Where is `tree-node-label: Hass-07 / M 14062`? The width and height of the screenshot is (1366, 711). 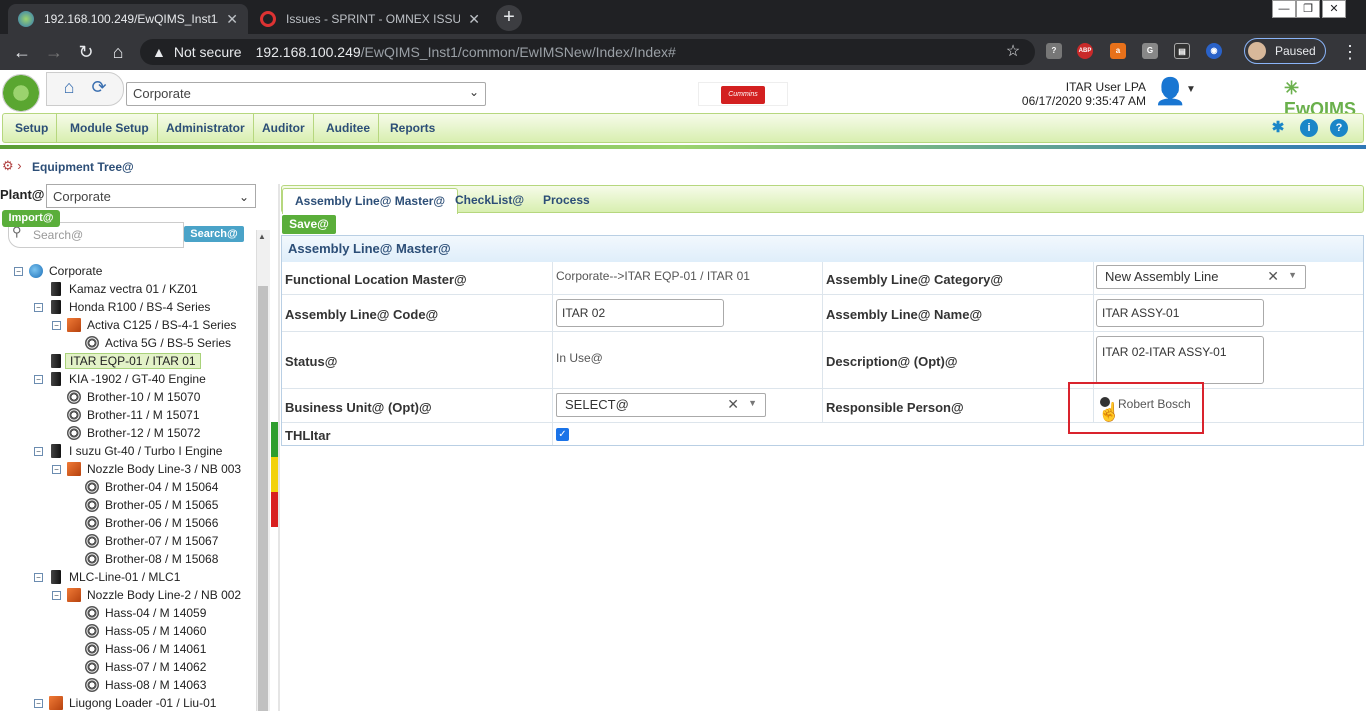
tree-node-label: Hass-07 / M 14062 is located at coordinates (155, 667).